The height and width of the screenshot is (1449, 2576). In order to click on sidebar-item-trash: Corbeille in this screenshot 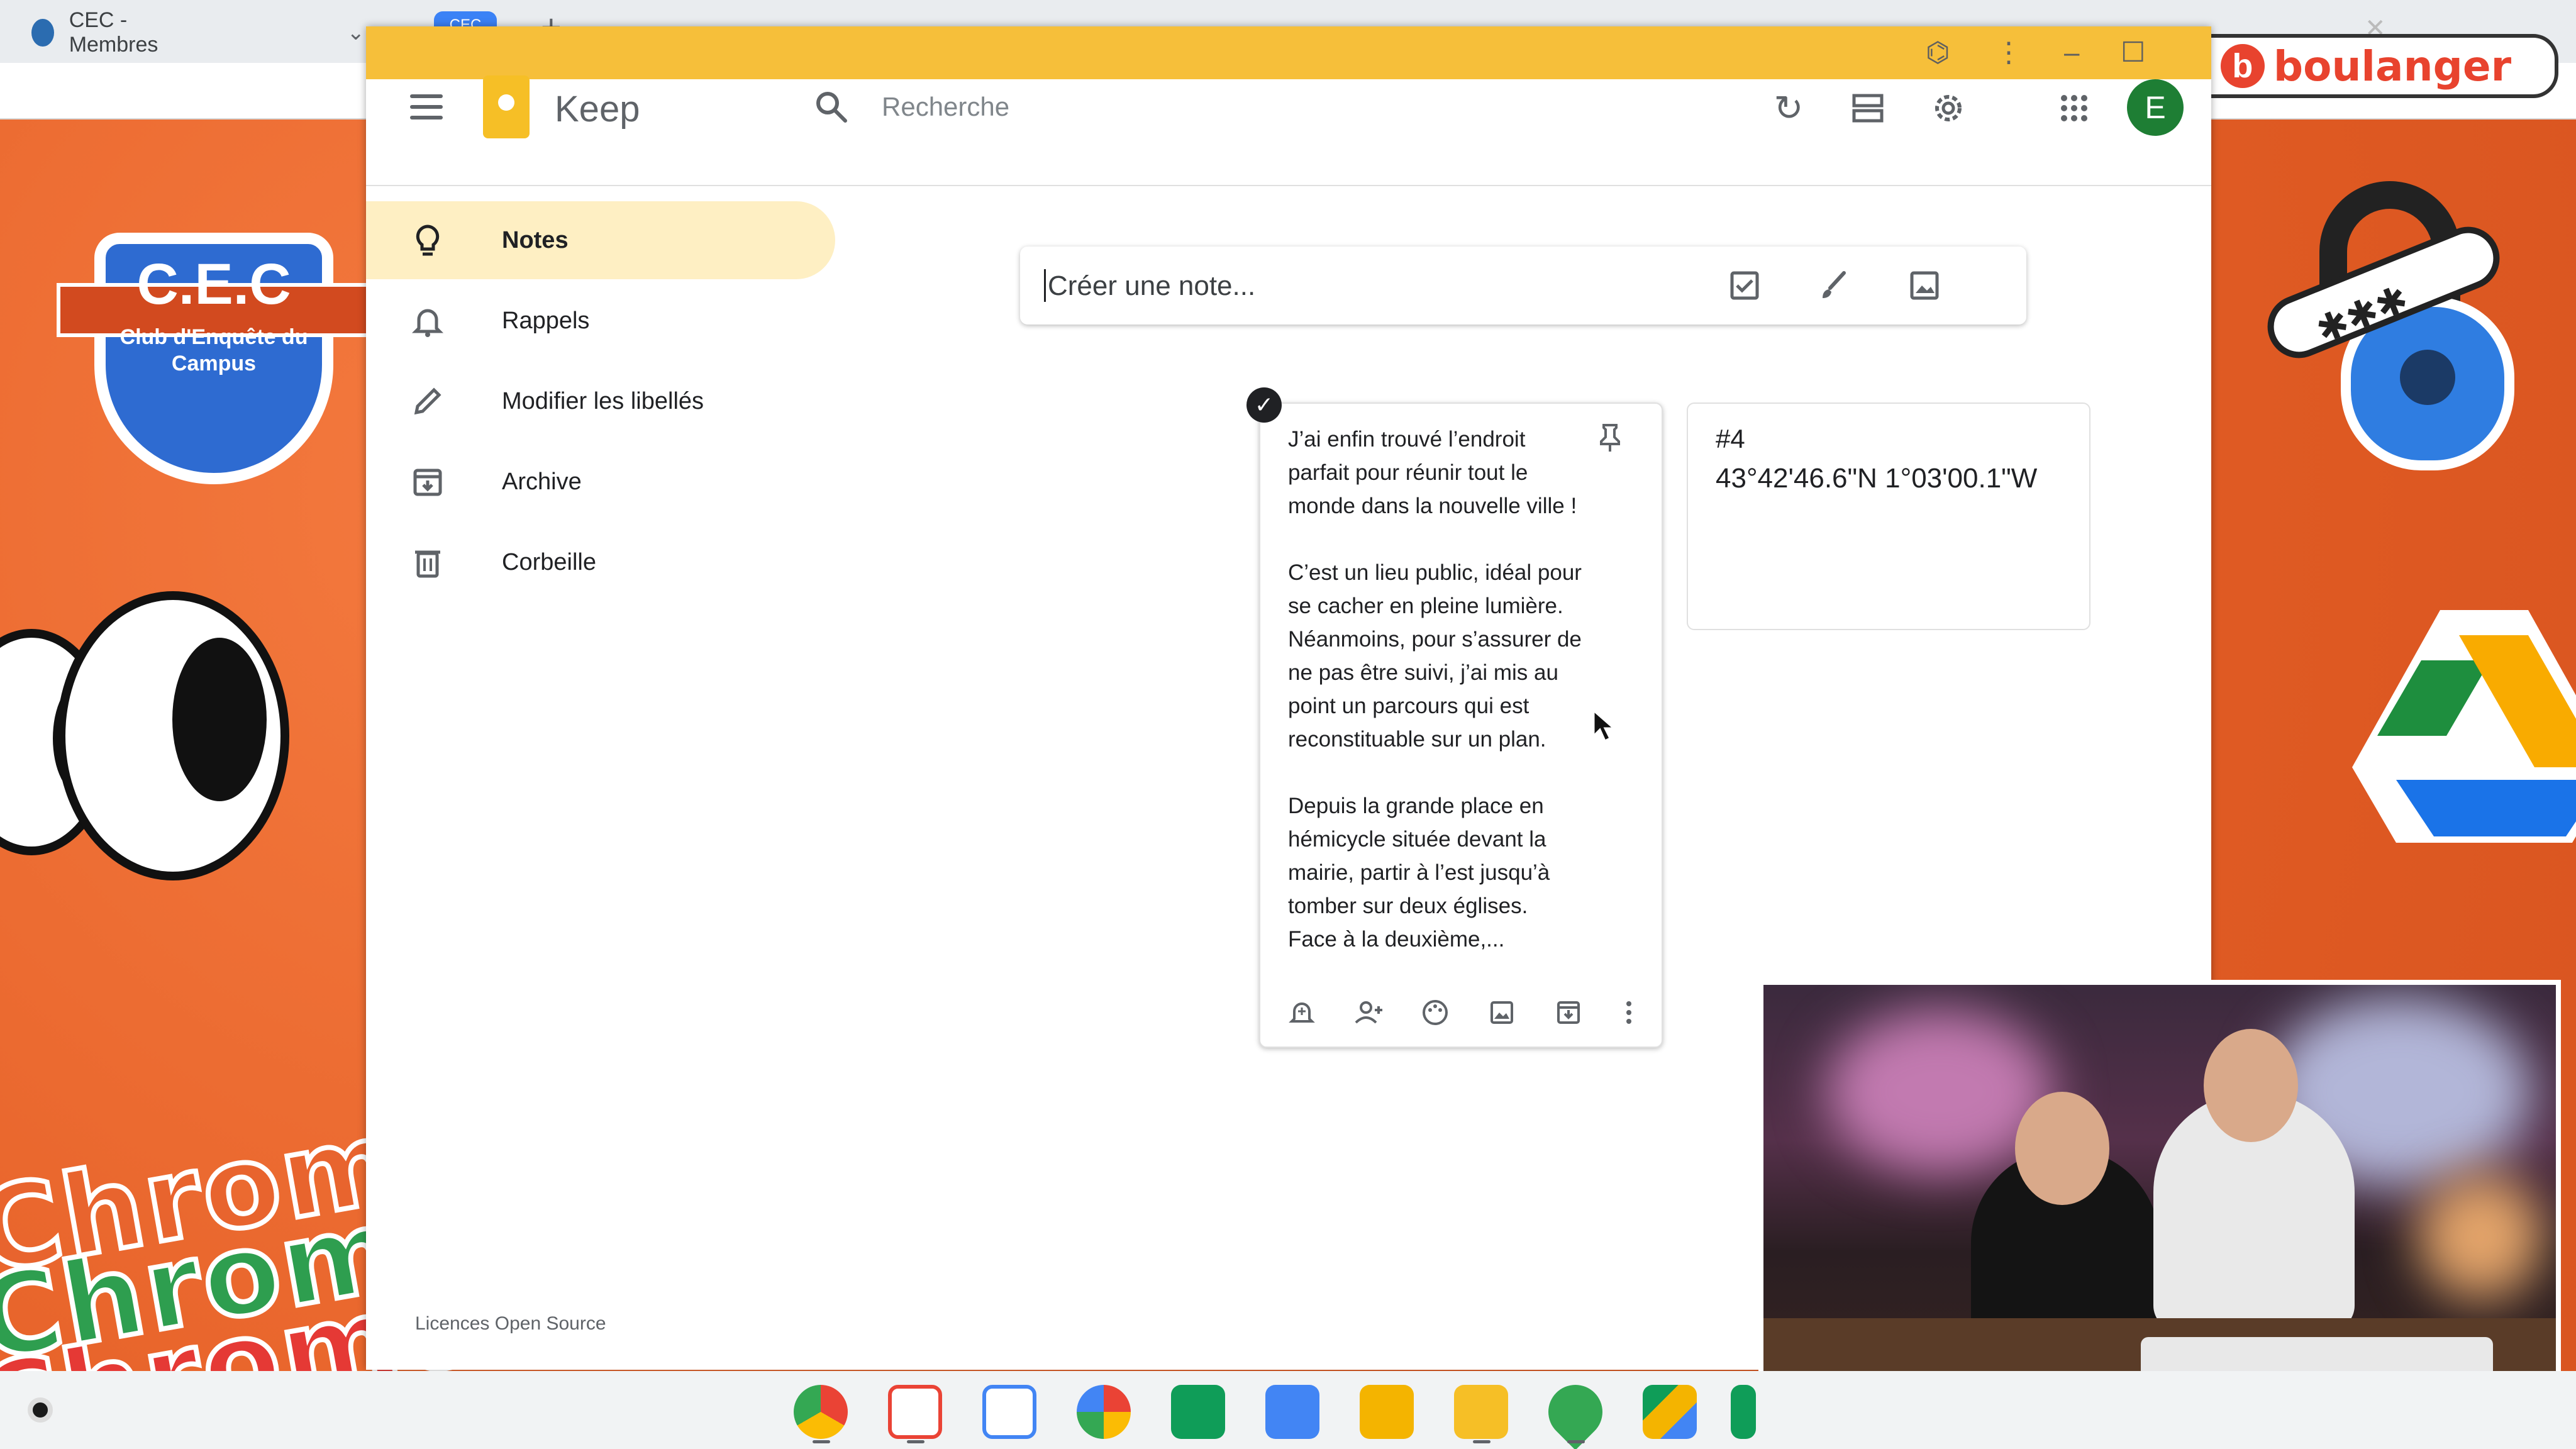, I will do `click(600, 562)`.